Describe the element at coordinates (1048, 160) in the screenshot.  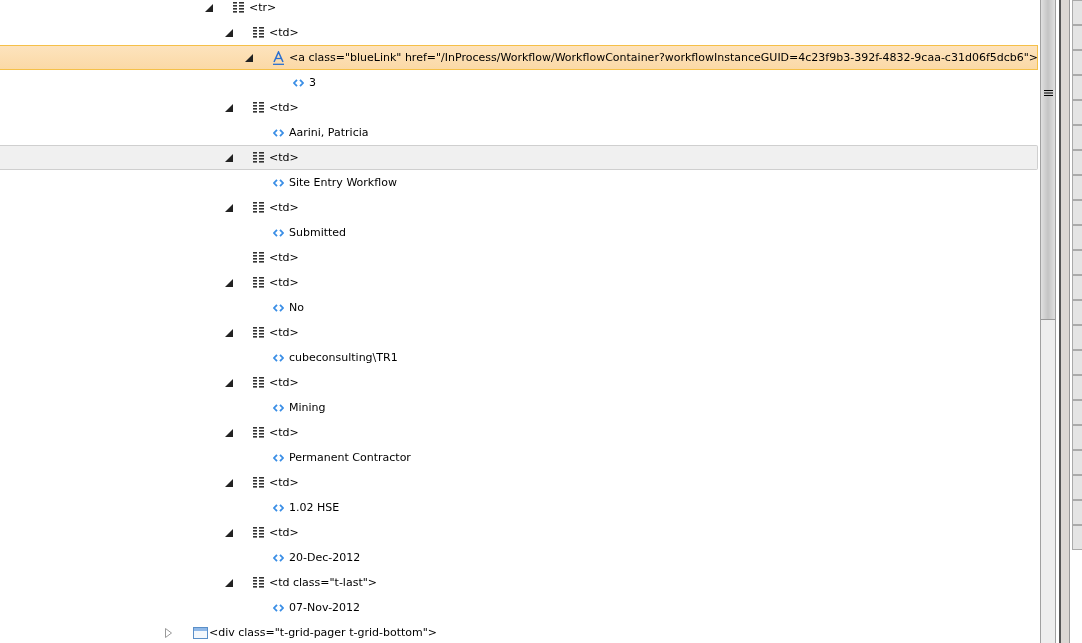
I see `scrollbar-thumb` at that location.